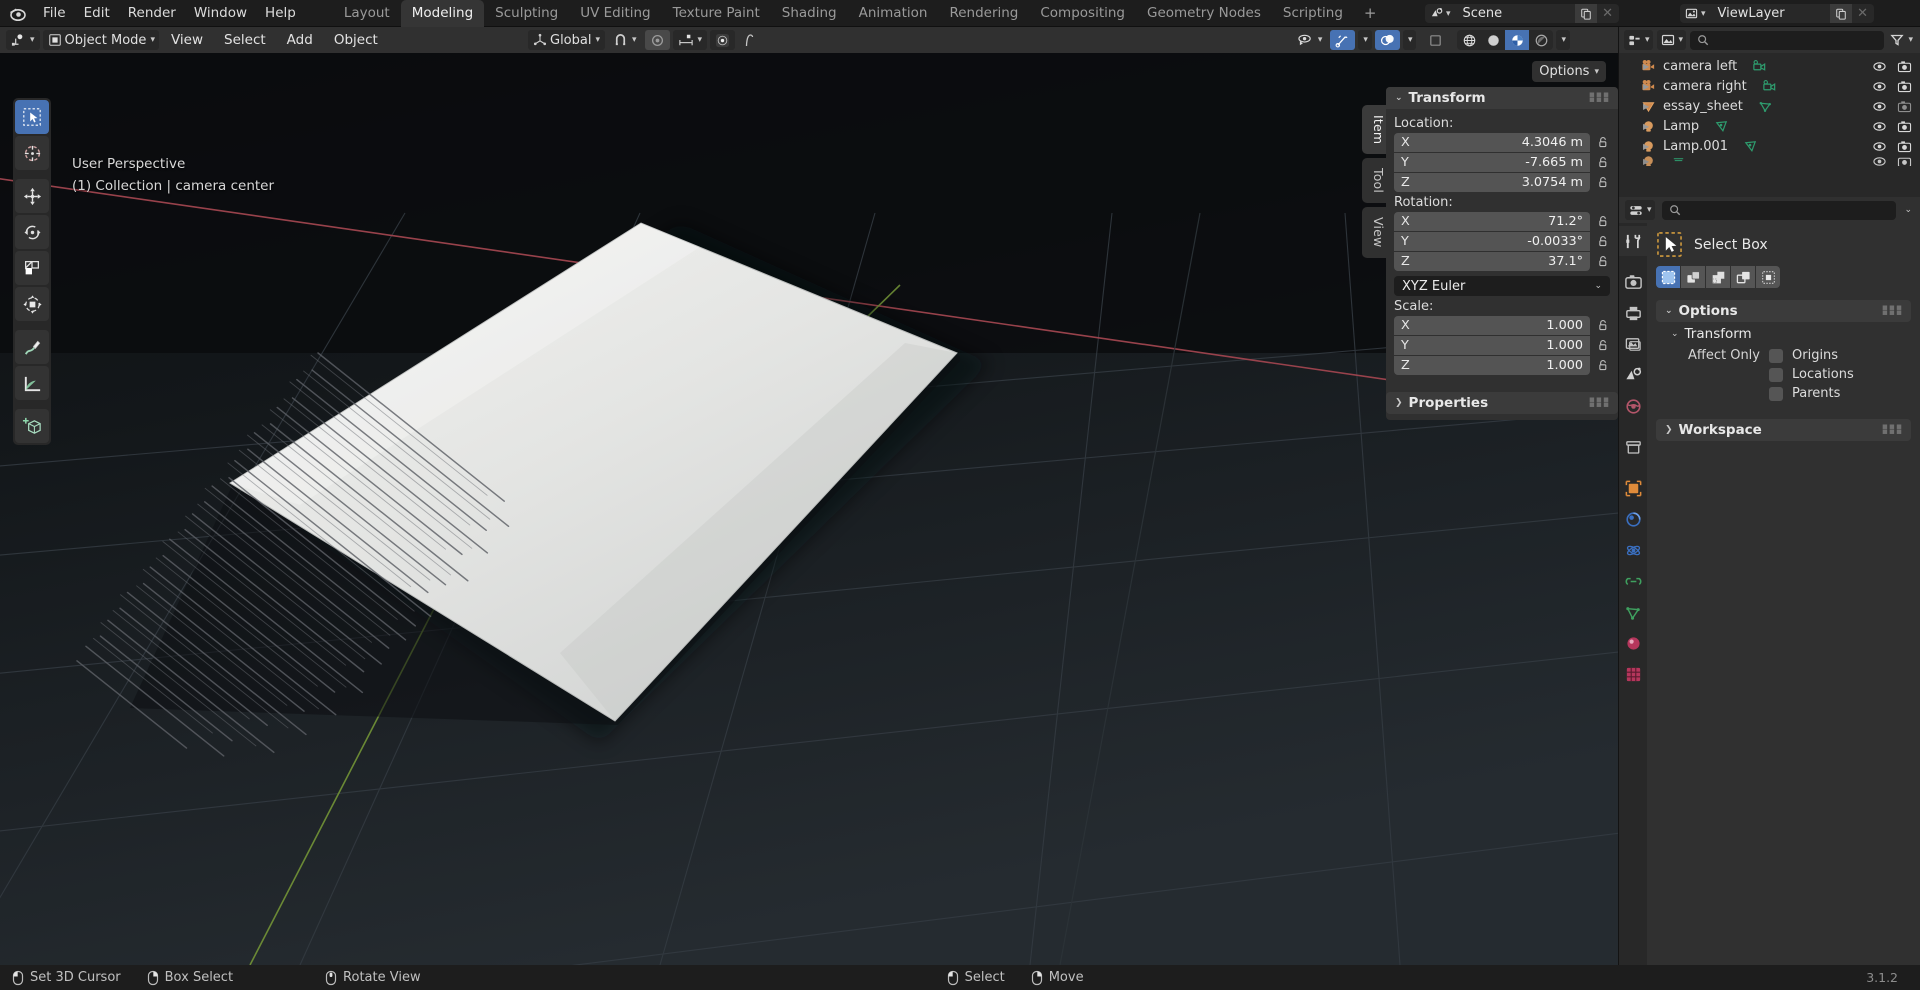 The width and height of the screenshot is (1920, 990). I want to click on origins-checkbox, so click(1776, 355).